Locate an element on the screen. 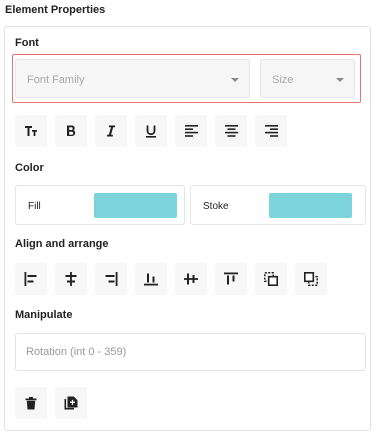  align-center-icon is located at coordinates (231, 131).